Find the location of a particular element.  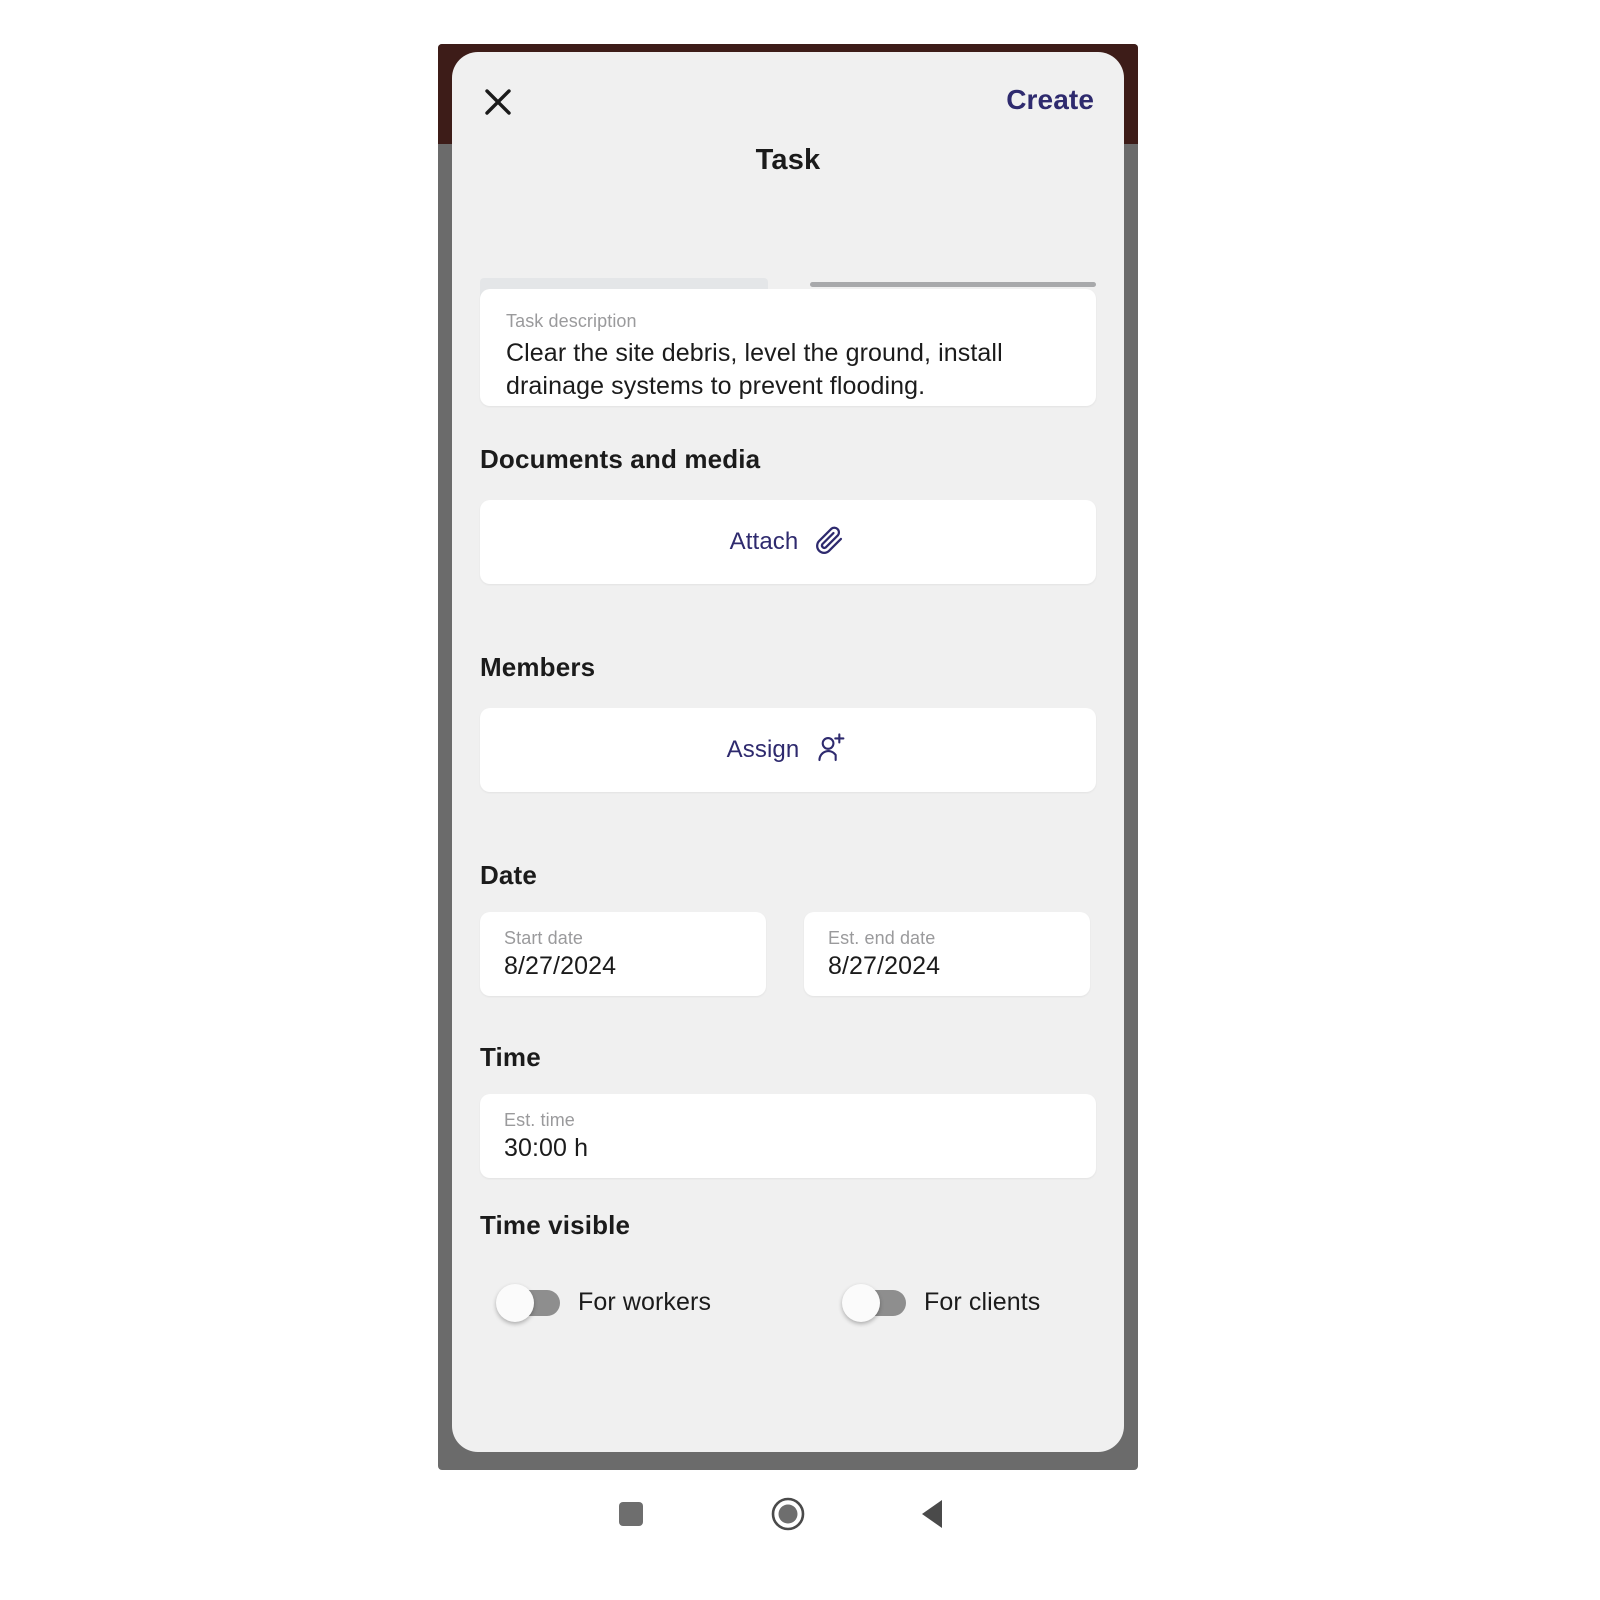

toggle-for-clients-label: For clients is located at coordinates (982, 1301).